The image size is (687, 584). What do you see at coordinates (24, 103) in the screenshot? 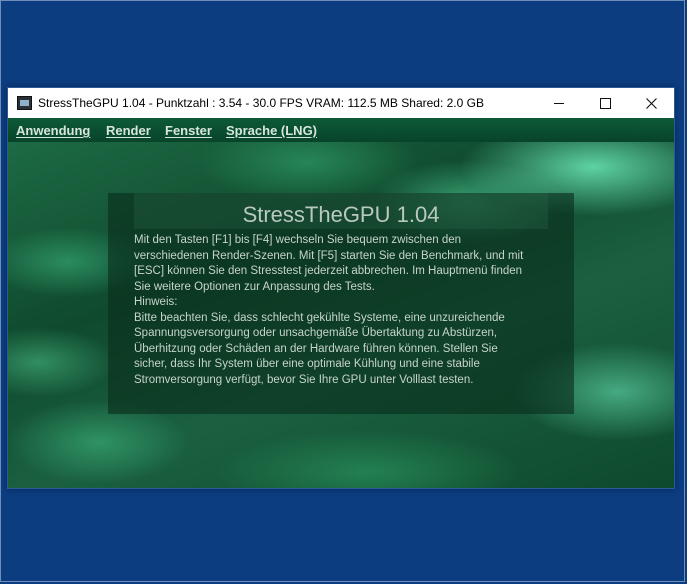
I see `app-icon` at bounding box center [24, 103].